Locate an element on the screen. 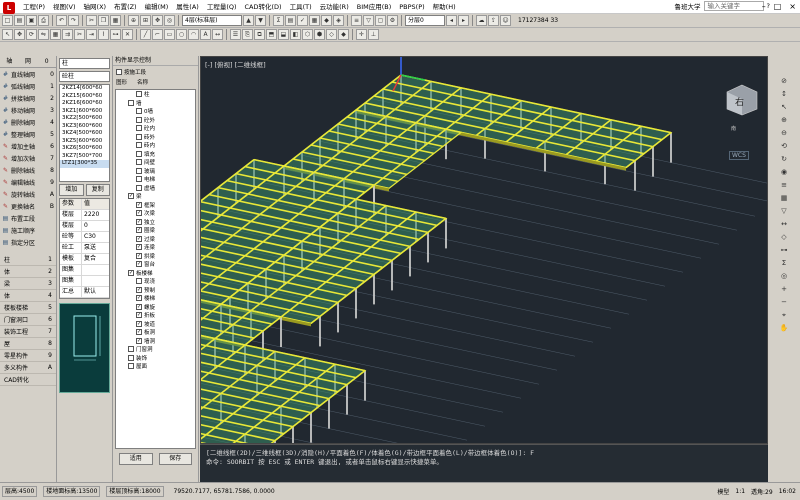  category-item: 楼板楼梯 5 is located at coordinates (28, 308).